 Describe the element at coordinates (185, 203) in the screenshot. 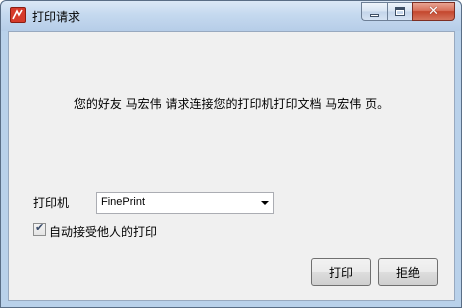

I see `printer-select: FinePrint` at that location.